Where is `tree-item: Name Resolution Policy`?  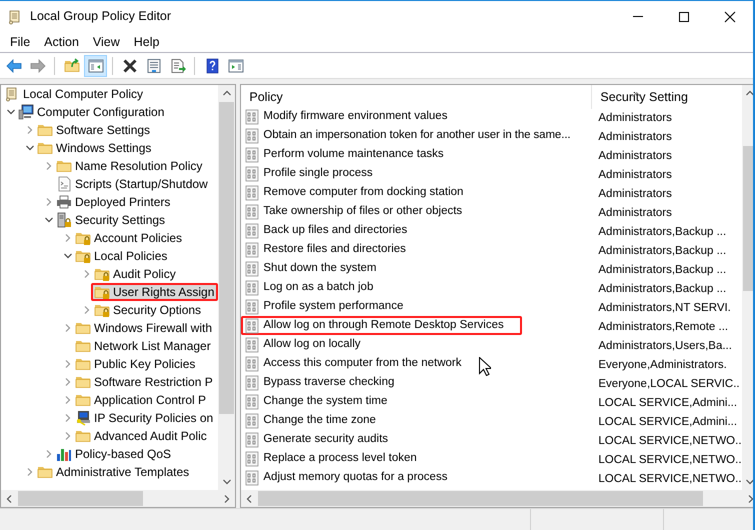
tree-item: Name Resolution Policy is located at coordinates (129, 166).